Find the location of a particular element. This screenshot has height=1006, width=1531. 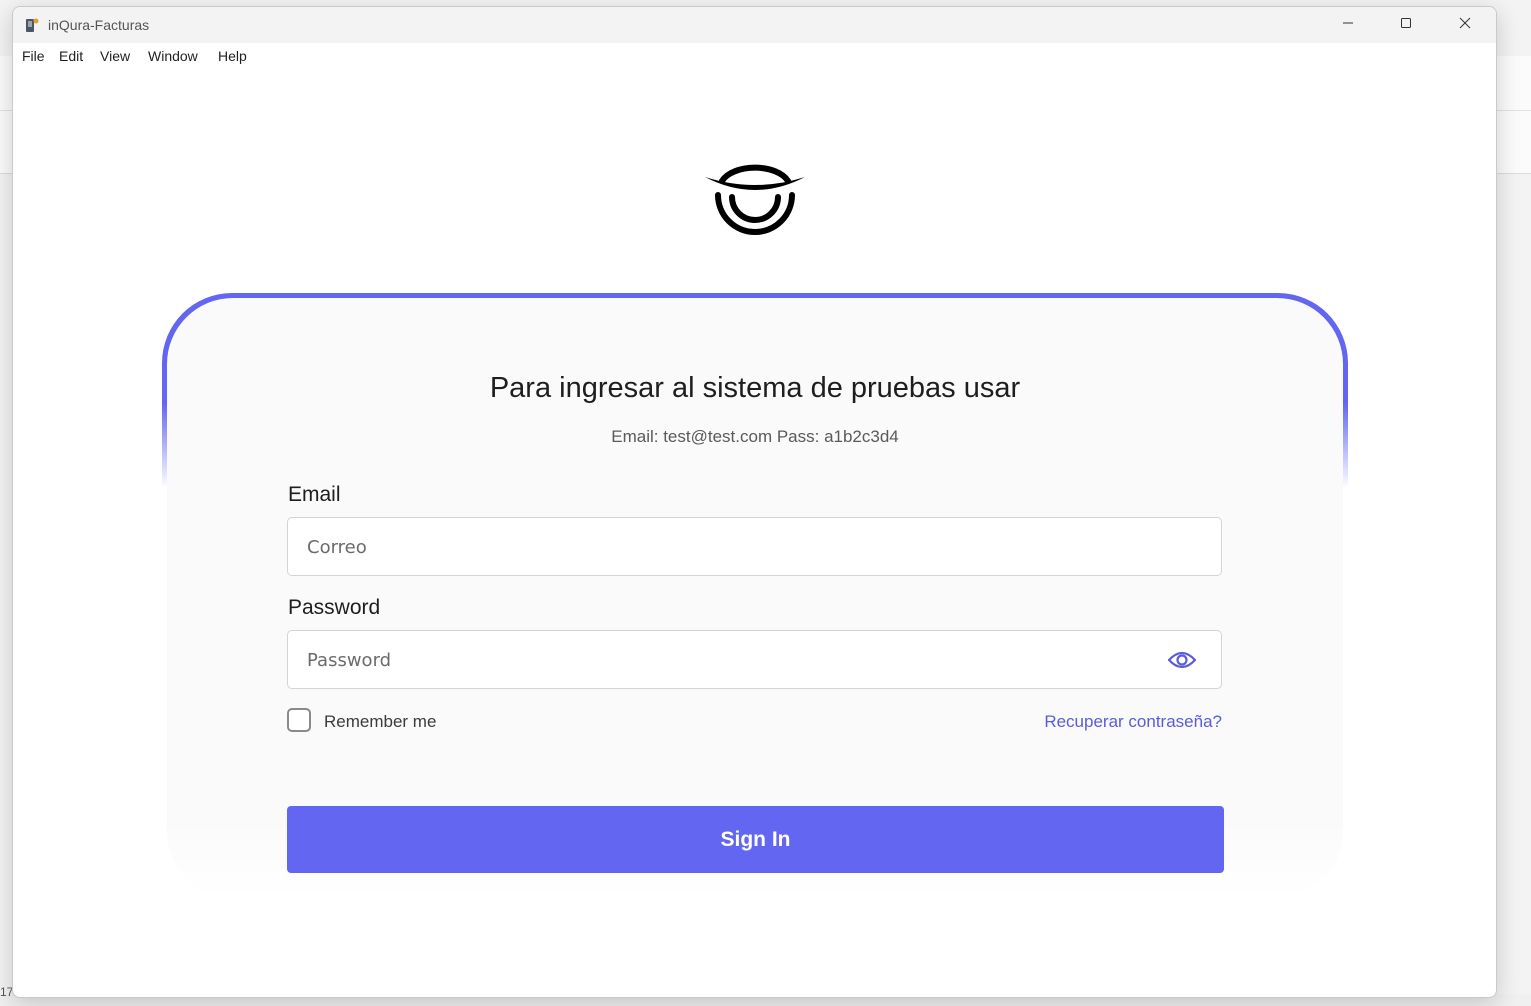

remember-me-checkbox is located at coordinates (299, 720).